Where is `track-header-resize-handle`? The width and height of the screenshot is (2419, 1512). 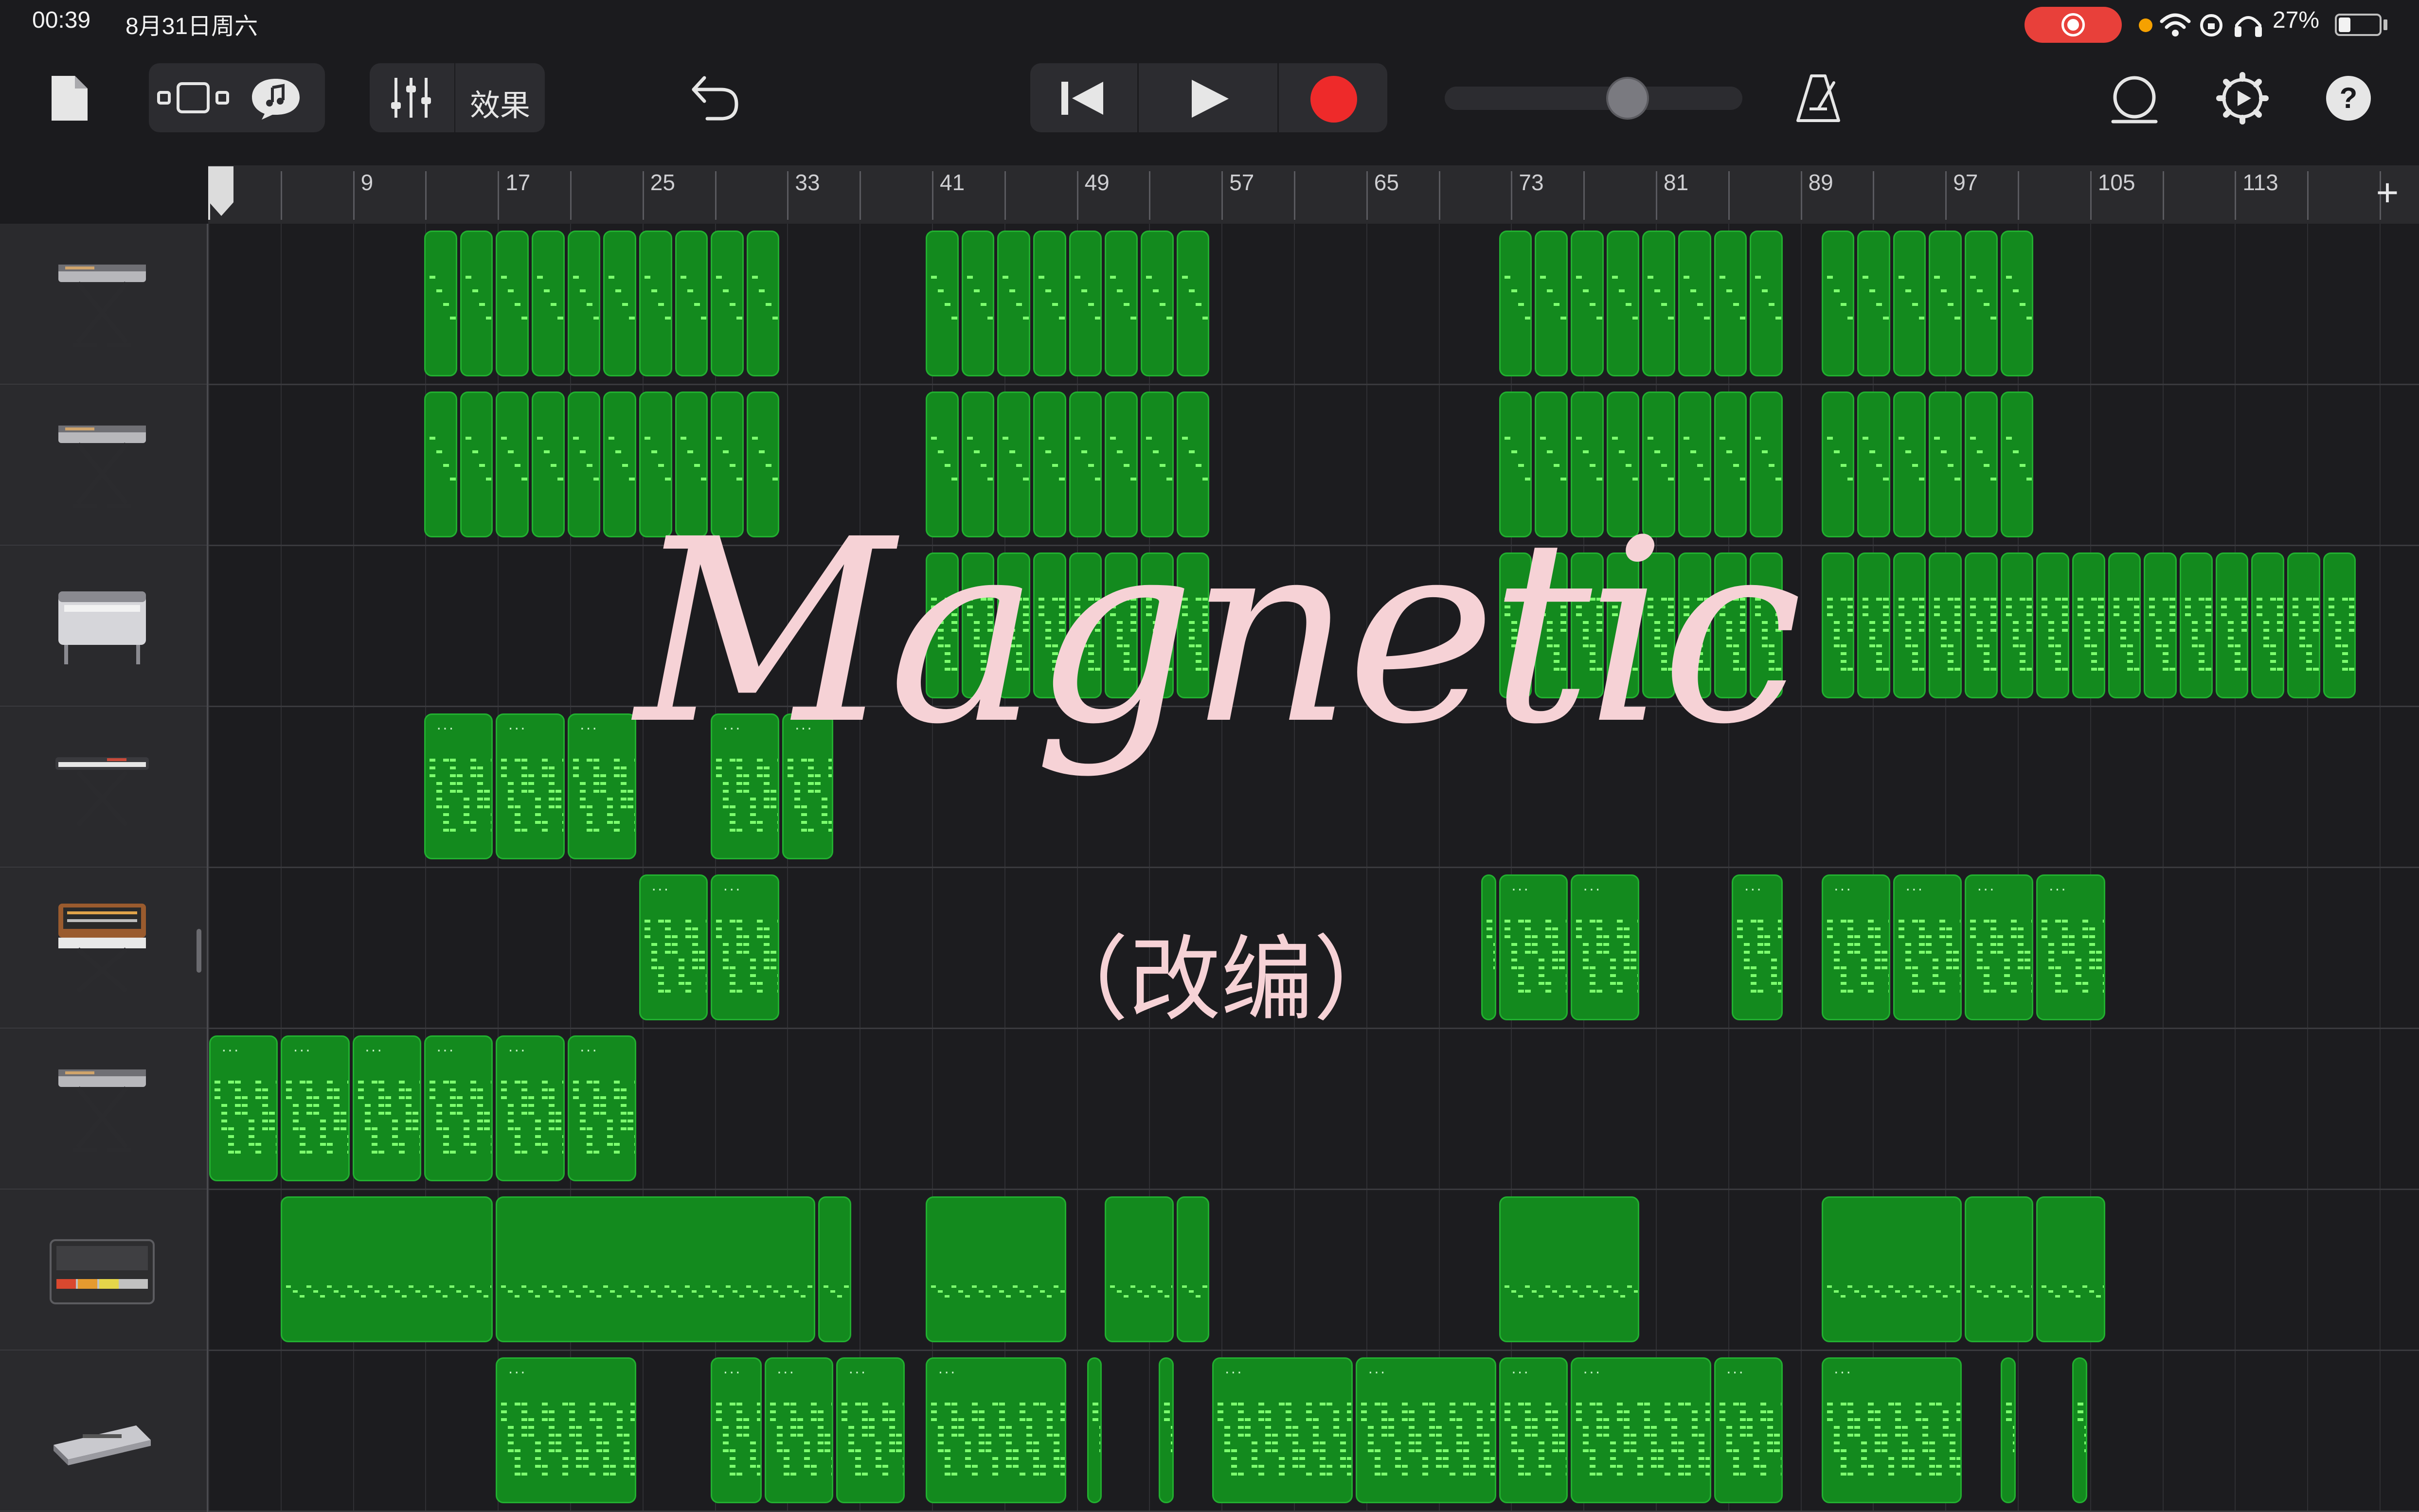
track-header-resize-handle is located at coordinates (199, 951).